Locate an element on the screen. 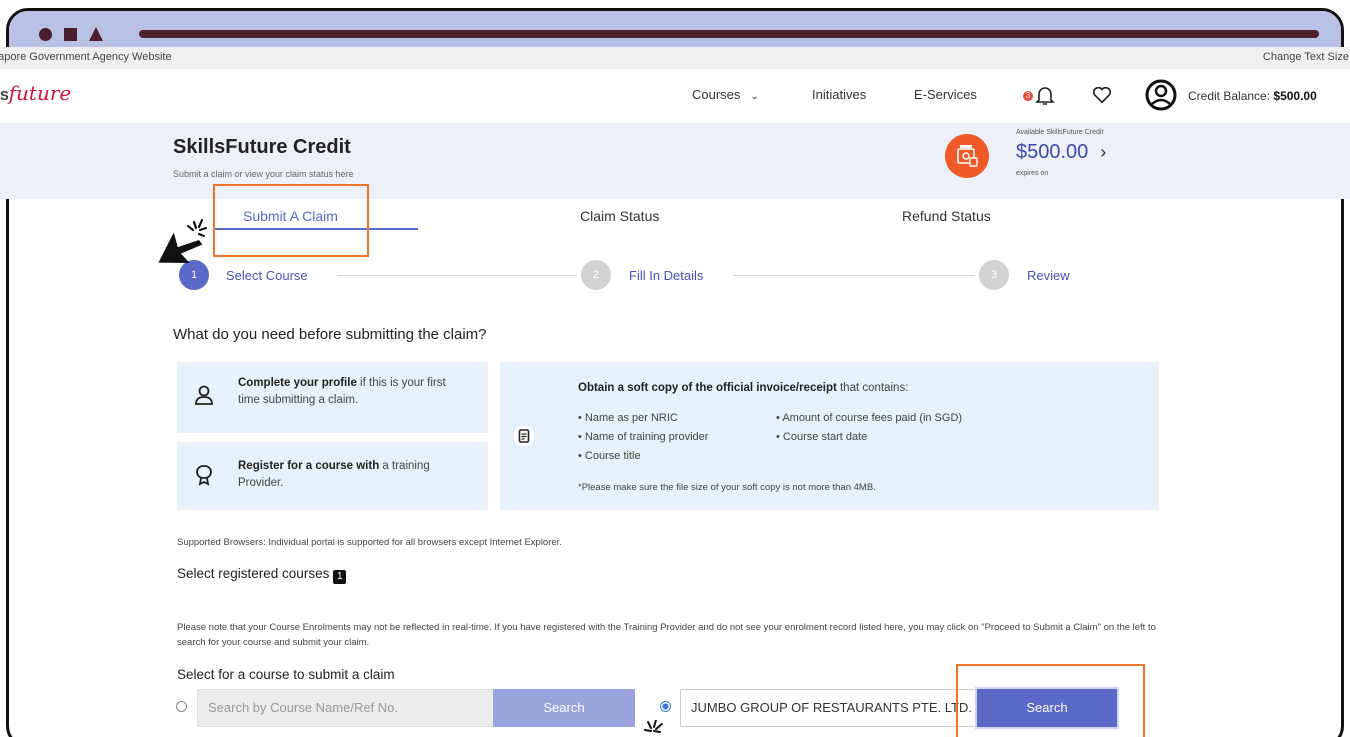 The image size is (1350, 737). step-2-circle: 2 is located at coordinates (596, 275).